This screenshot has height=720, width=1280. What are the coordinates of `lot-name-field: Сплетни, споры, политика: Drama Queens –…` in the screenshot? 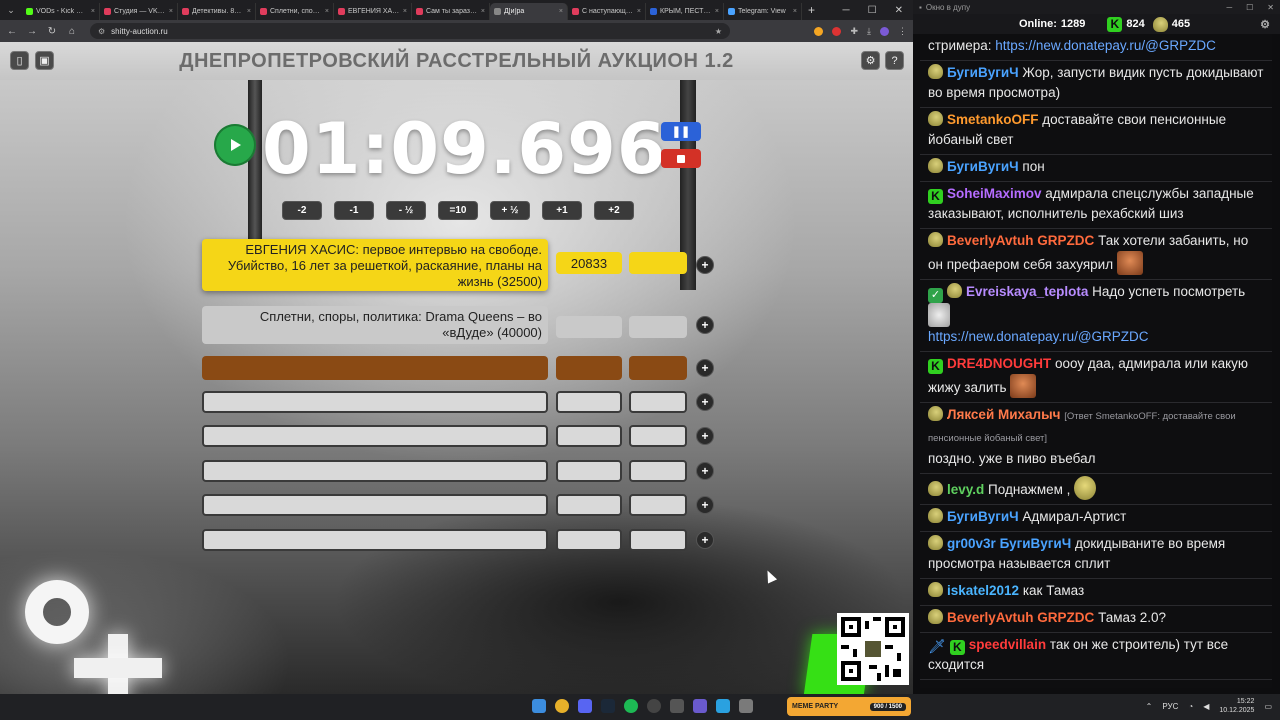 It's located at (375, 325).